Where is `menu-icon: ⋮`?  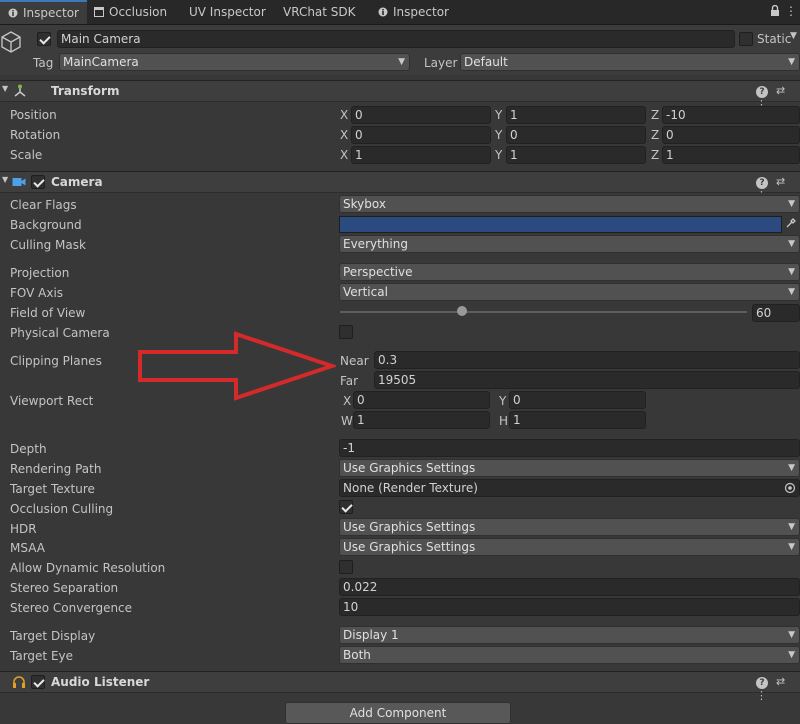 menu-icon: ⋮ is located at coordinates (791, 11).